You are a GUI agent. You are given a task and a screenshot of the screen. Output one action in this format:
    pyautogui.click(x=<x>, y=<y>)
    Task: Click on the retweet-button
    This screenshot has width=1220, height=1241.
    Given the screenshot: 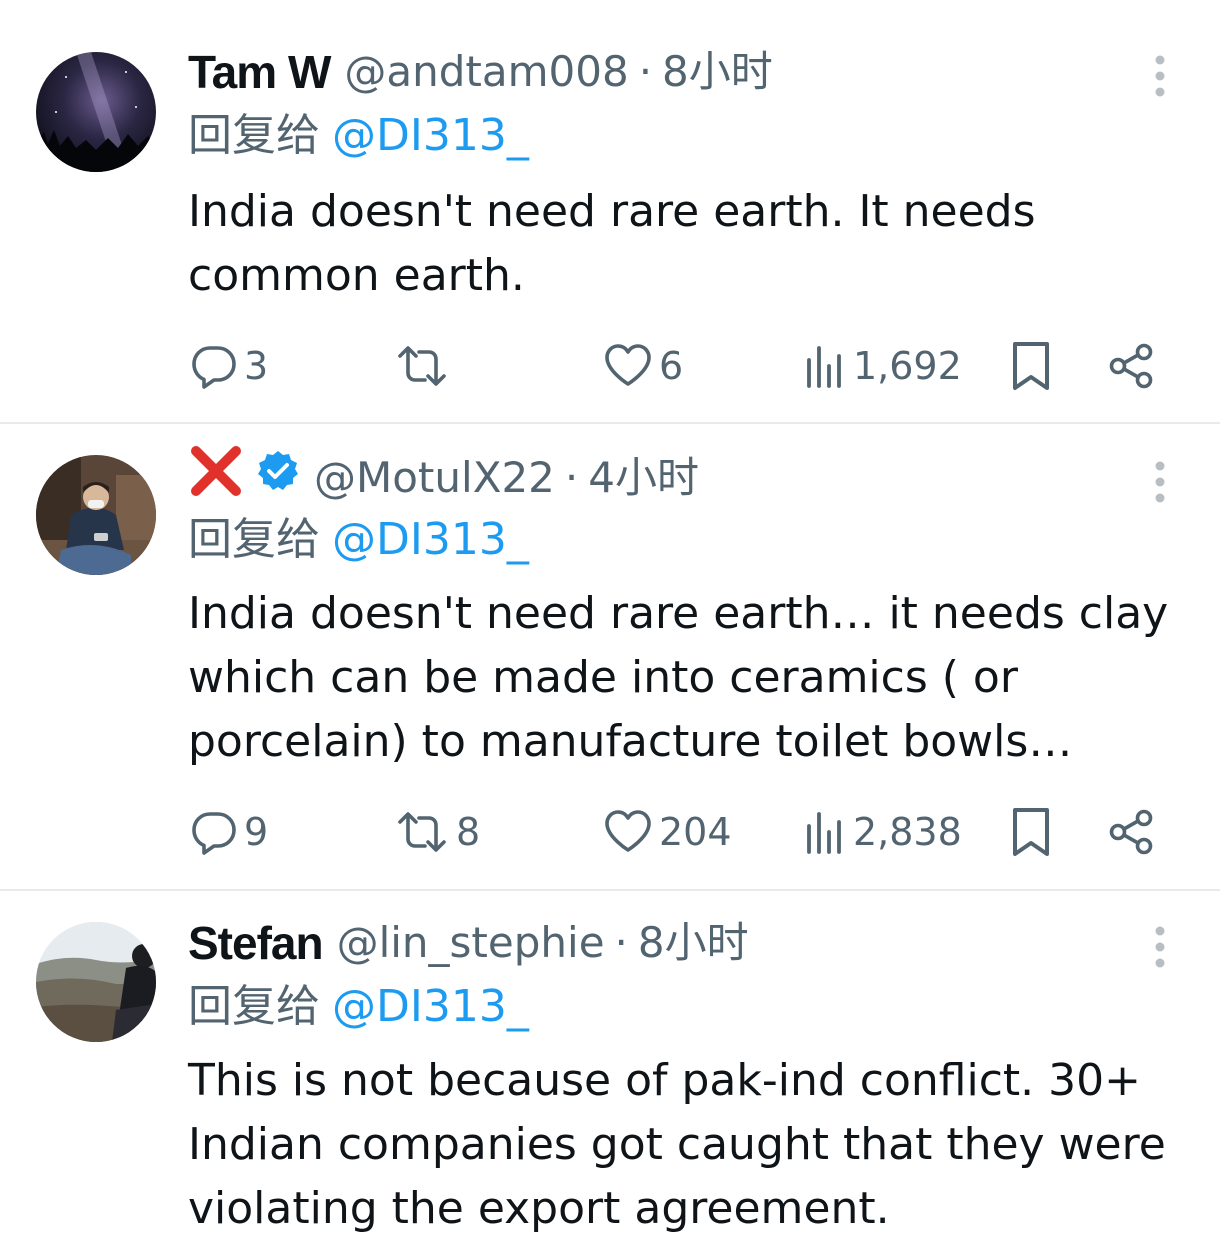 What is the action you would take?
    pyautogui.click(x=425, y=366)
    